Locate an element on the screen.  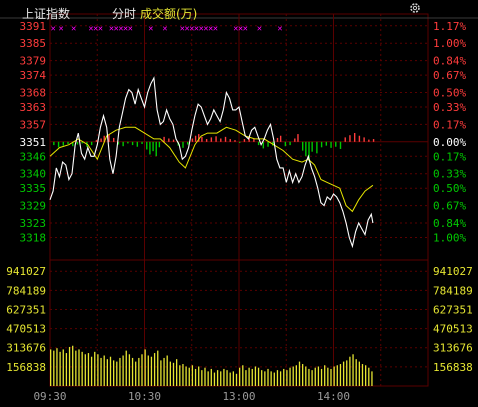
volume-tick-label-right: 941027 is located at coordinates (453, 271).